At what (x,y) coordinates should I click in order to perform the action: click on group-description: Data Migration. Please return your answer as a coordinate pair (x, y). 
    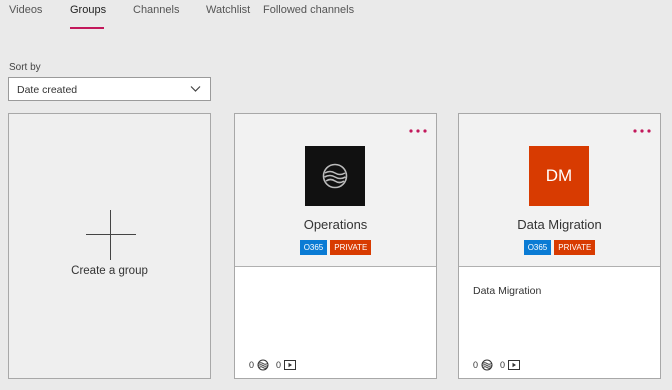
    Looking at the image, I should click on (507, 291).